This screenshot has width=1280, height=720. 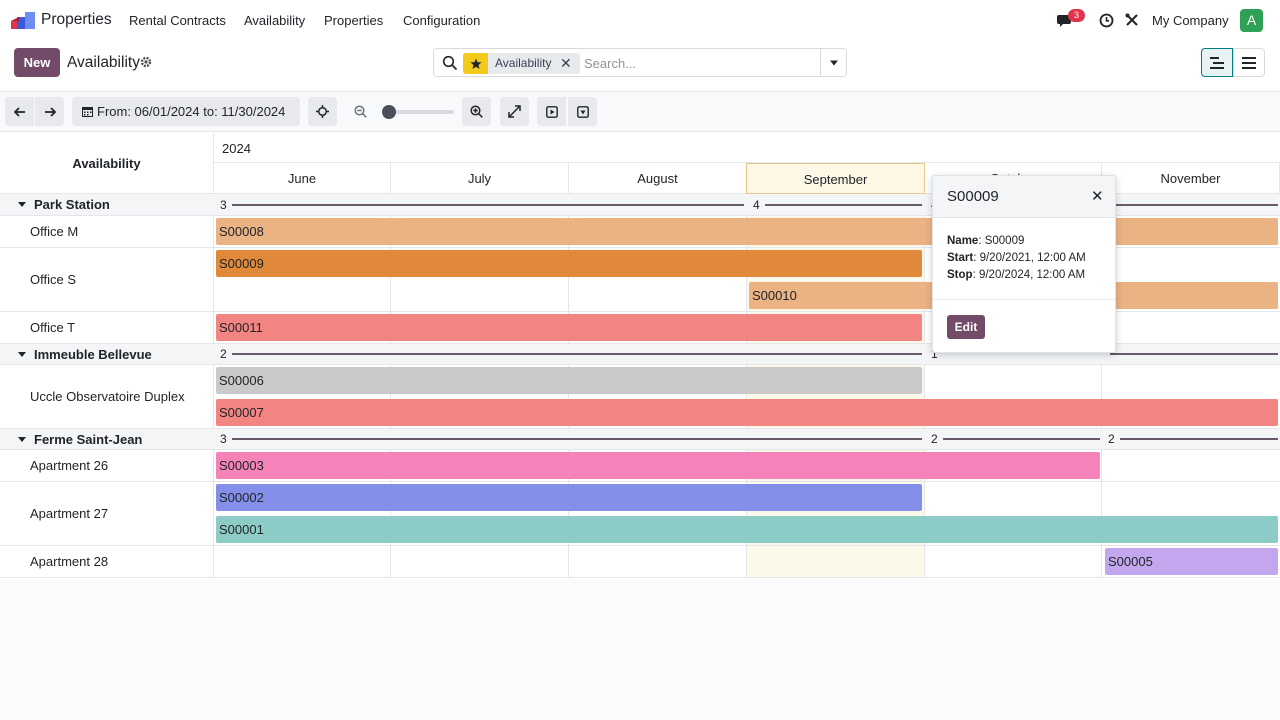 I want to click on pill-s00011: S00011, so click(x=569, y=327).